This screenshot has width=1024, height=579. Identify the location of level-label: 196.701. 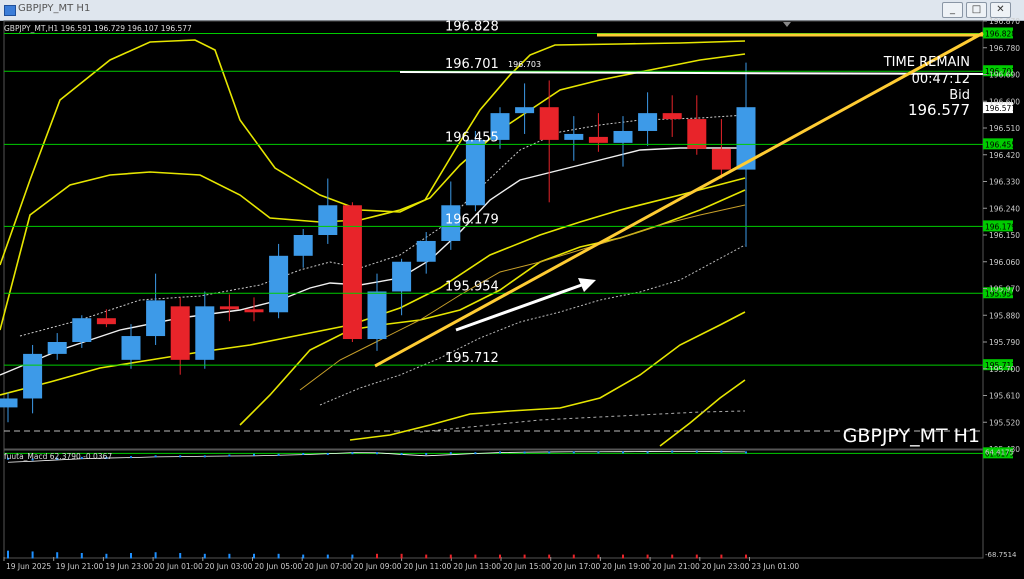
(472, 64).